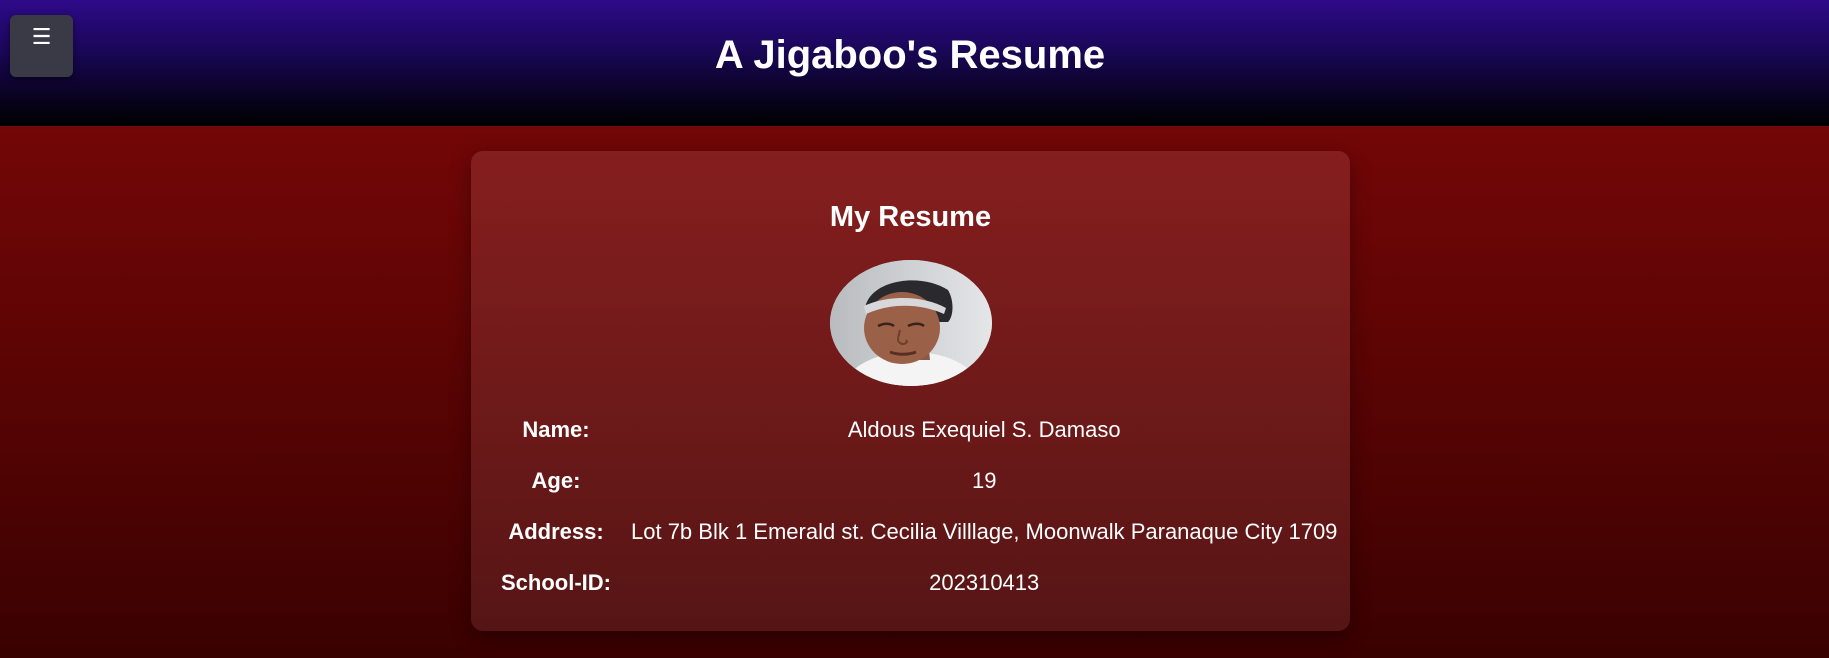 The width and height of the screenshot is (1829, 658). Describe the element at coordinates (984, 582) in the screenshot. I see `school-id-value: 202310413` at that location.